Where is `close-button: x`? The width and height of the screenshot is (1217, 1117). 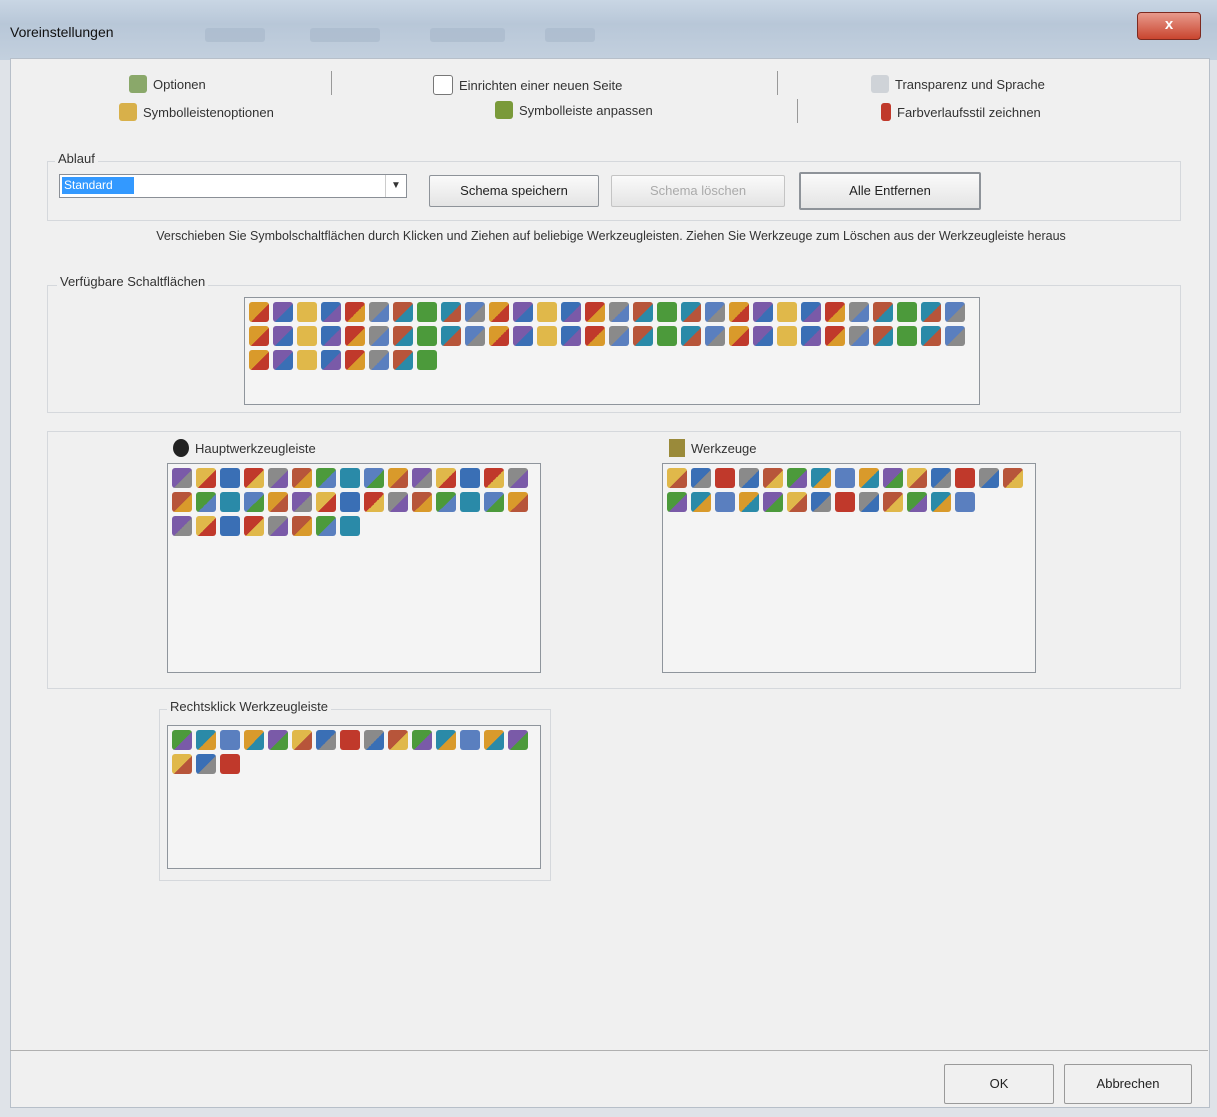 close-button: x is located at coordinates (1169, 26).